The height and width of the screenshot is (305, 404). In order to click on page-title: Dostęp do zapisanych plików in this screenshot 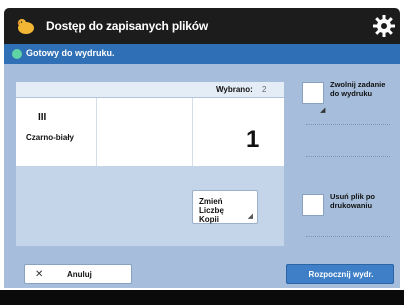, I will do `click(127, 26)`.